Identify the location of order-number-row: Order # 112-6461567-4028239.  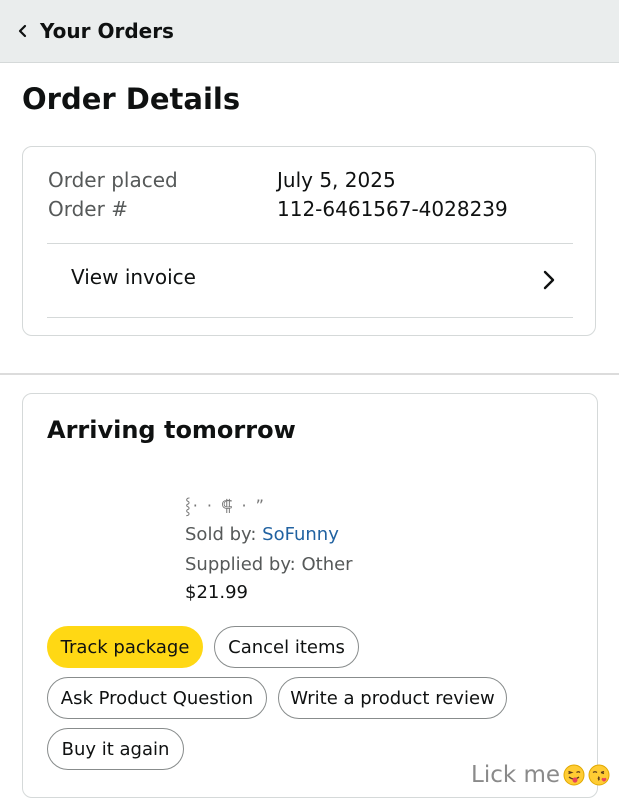
(278, 209).